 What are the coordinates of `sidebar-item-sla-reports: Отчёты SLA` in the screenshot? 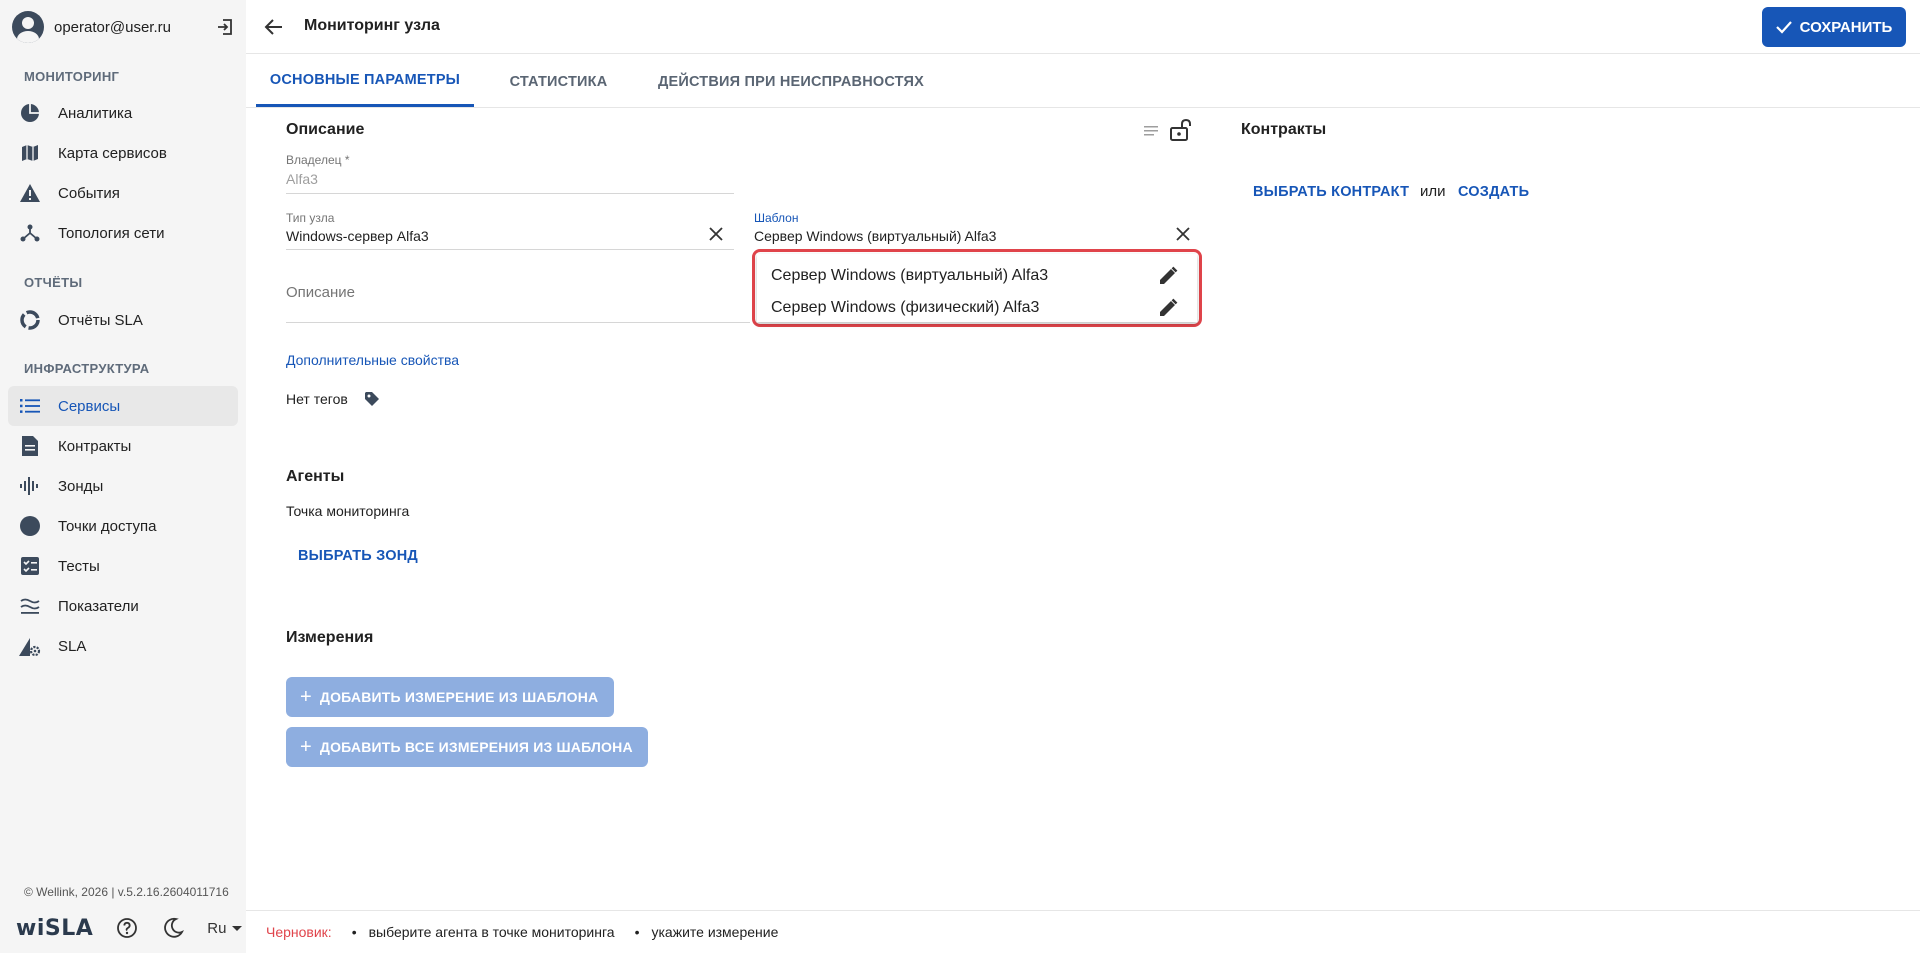 It's located at (123, 320).